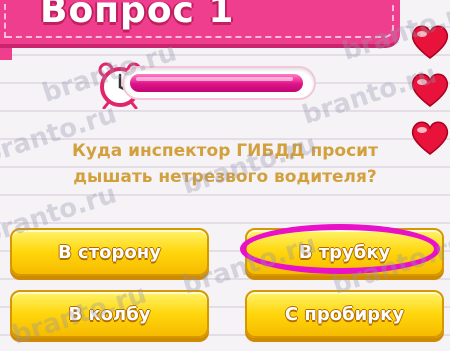 This screenshot has width=450, height=351. I want to click on answer-button-3: В колбу, so click(109, 314).